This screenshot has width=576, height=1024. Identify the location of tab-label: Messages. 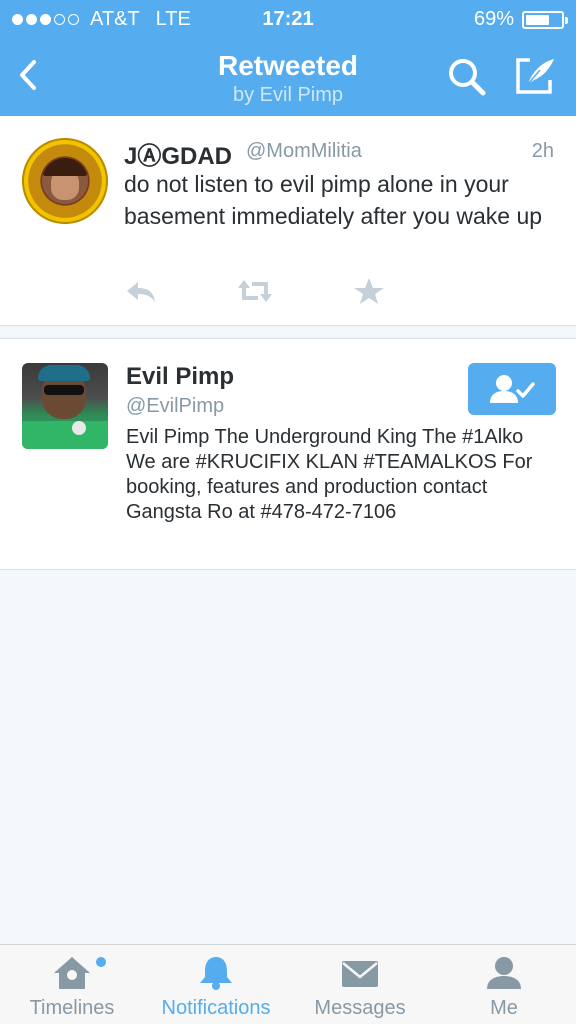
(360, 1008).